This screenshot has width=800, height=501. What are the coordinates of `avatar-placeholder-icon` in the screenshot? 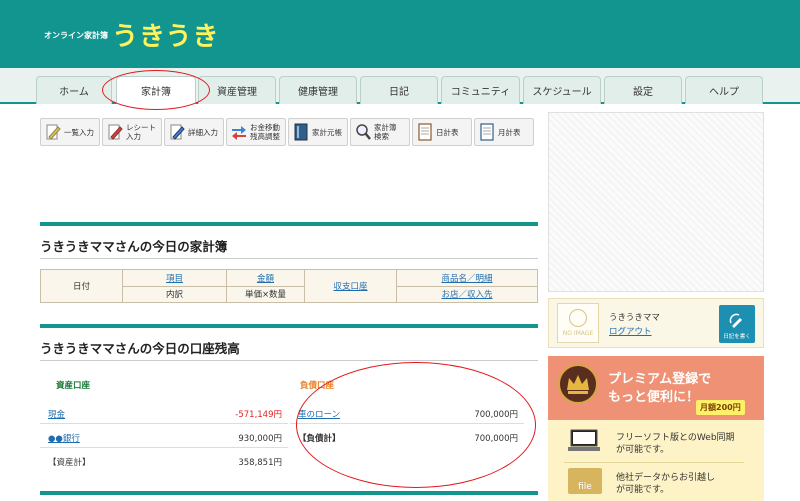 It's located at (578, 318).